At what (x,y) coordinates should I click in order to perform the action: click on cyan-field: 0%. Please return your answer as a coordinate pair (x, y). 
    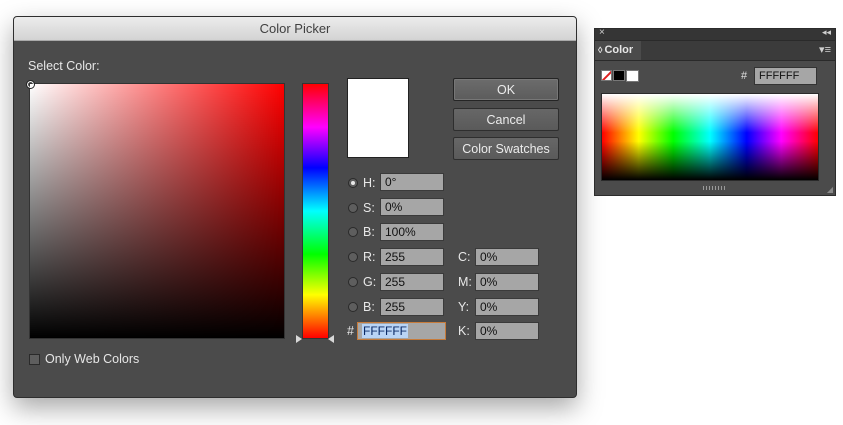
    Looking at the image, I should click on (507, 257).